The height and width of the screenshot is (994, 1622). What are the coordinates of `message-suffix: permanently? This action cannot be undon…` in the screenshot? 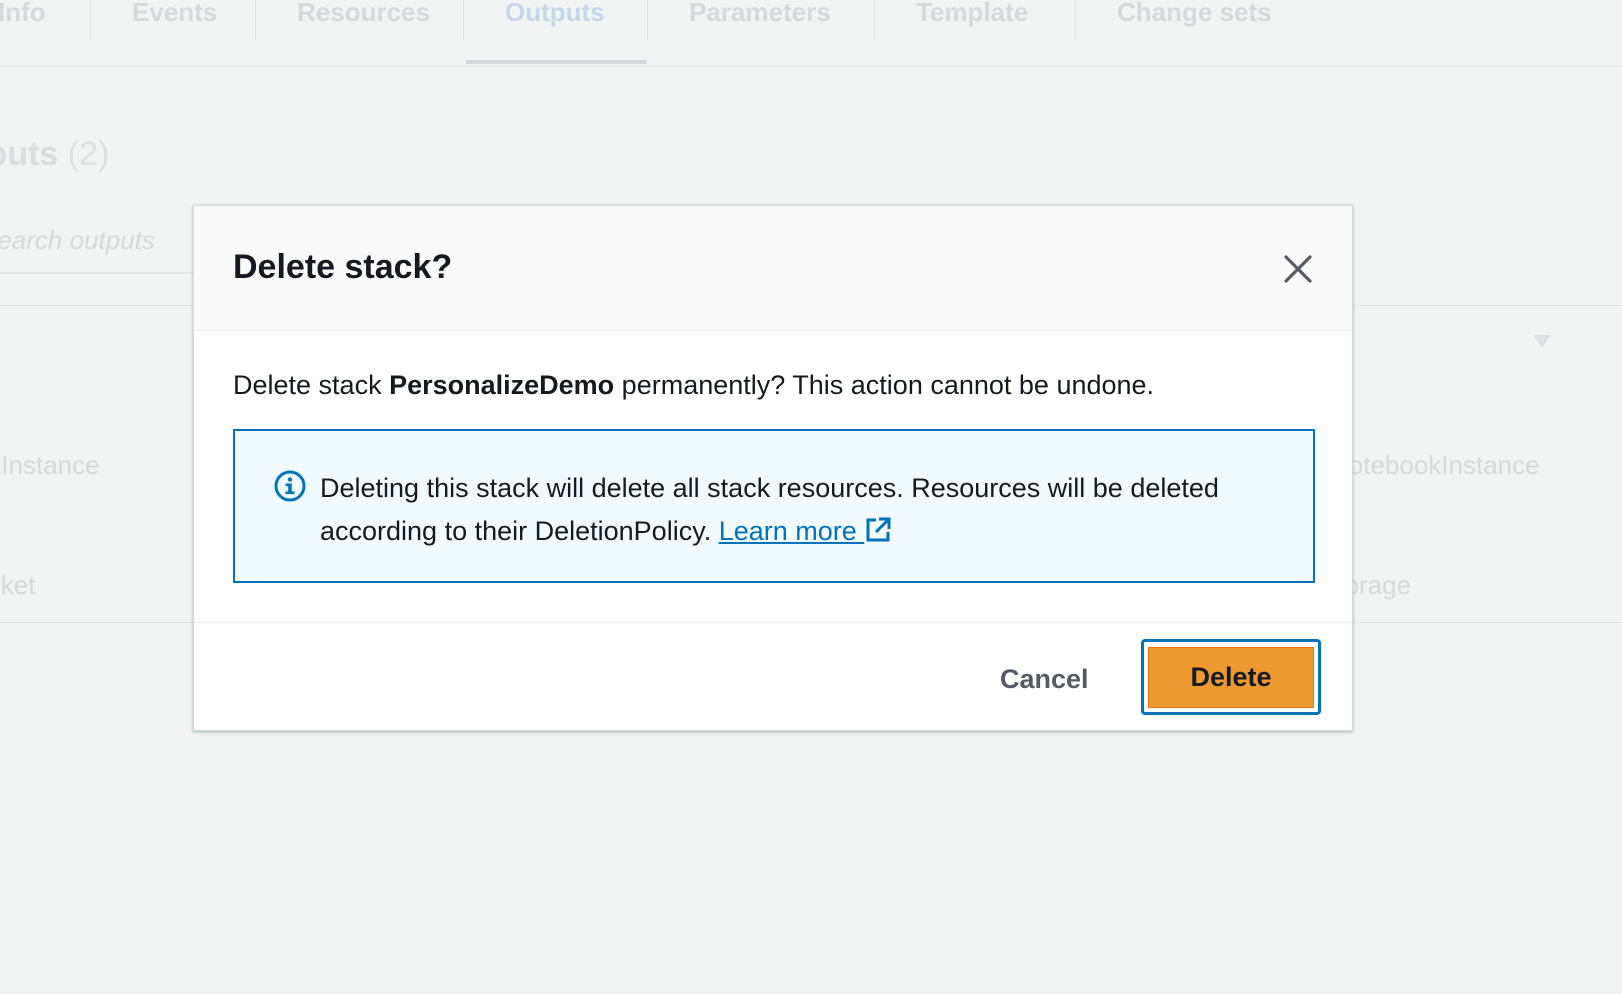 It's located at (884, 385).